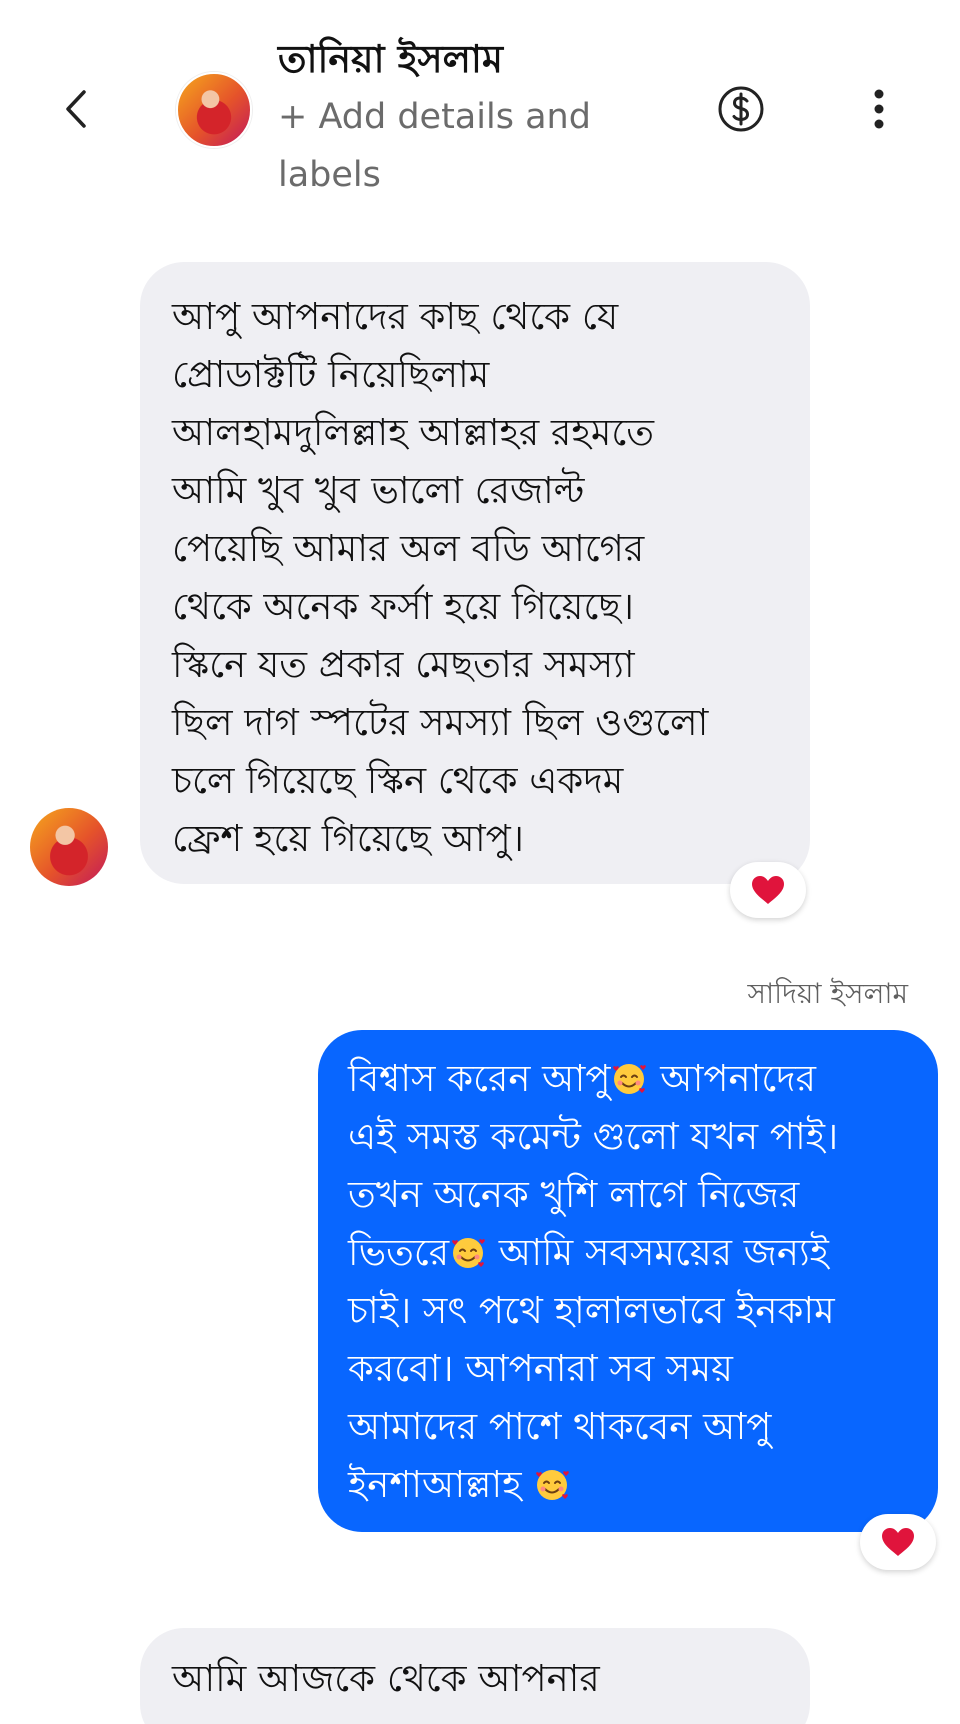 Image resolution: width=960 pixels, height=1724 pixels. I want to click on more-vertical-icon, so click(879, 109).